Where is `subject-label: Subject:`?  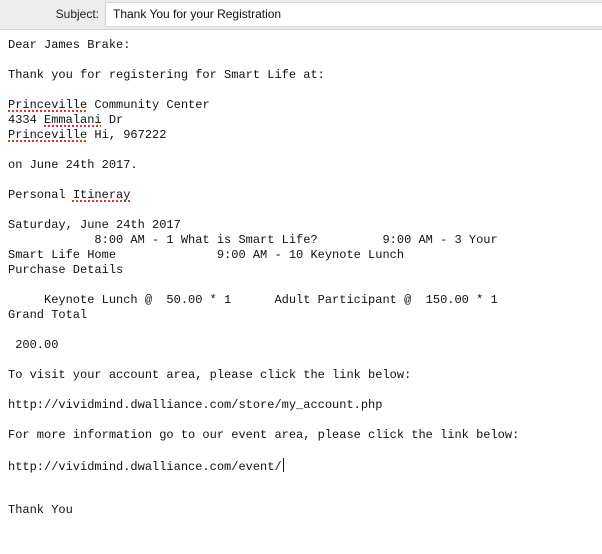 subject-label: Subject: is located at coordinates (77, 14).